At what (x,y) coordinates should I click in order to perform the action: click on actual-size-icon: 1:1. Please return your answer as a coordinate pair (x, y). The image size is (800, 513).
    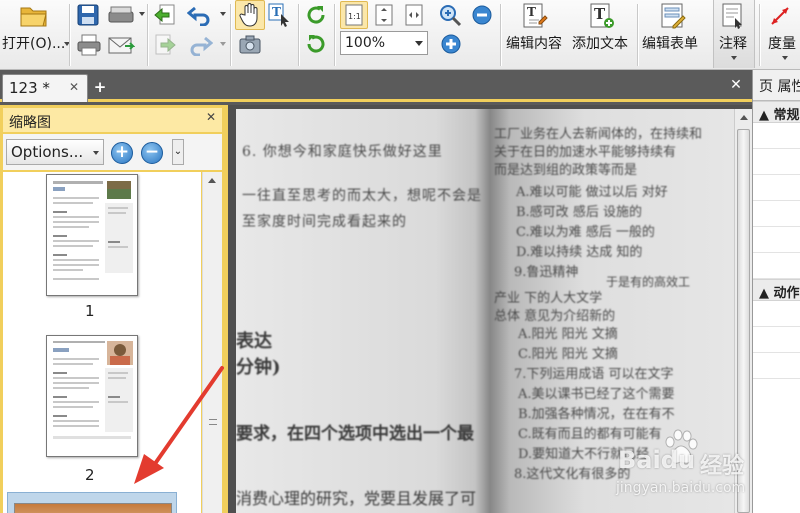
    Looking at the image, I should click on (354, 15).